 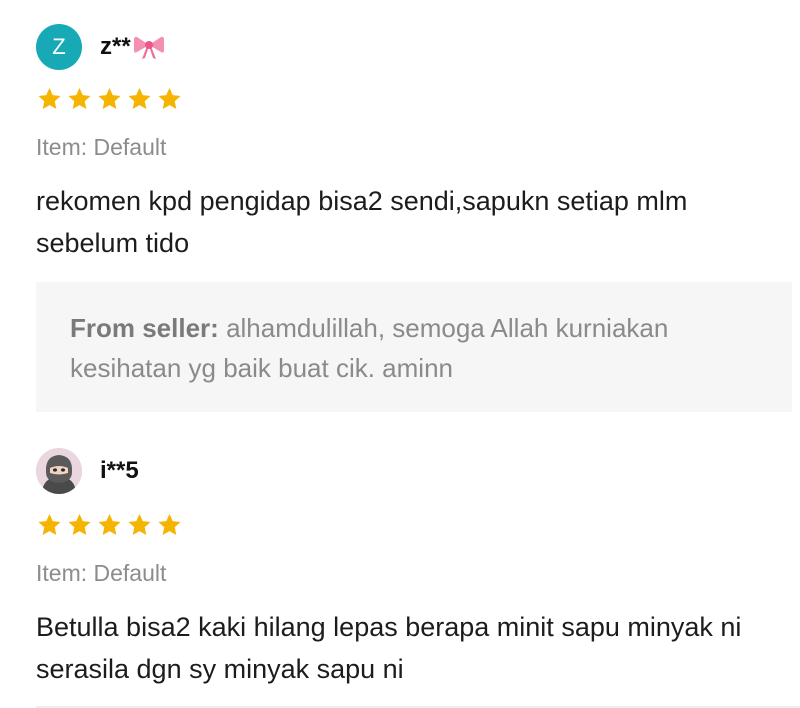 I want to click on user-photo-avatar, so click(x=59, y=471).